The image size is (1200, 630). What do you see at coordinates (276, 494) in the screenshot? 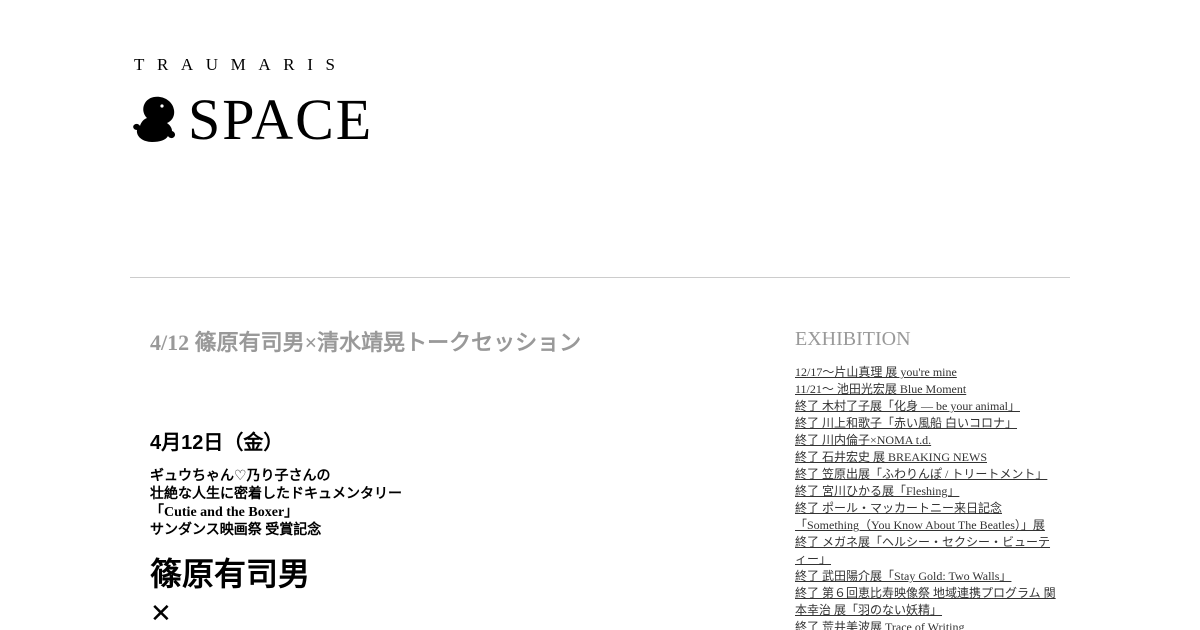
I see `intro-line: 壮絶な人生に密着したドキュメンタリー` at bounding box center [276, 494].